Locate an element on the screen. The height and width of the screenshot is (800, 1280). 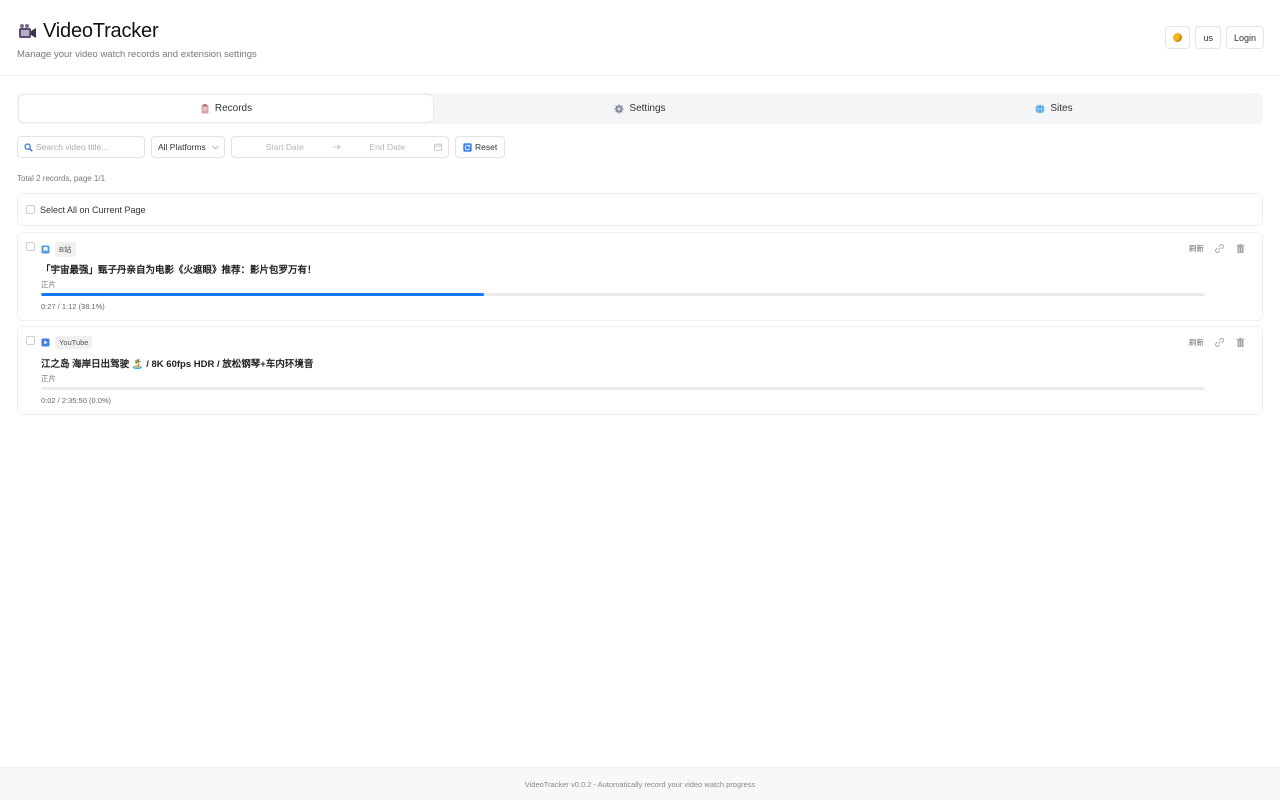
progress-bar-fill is located at coordinates (263, 294).